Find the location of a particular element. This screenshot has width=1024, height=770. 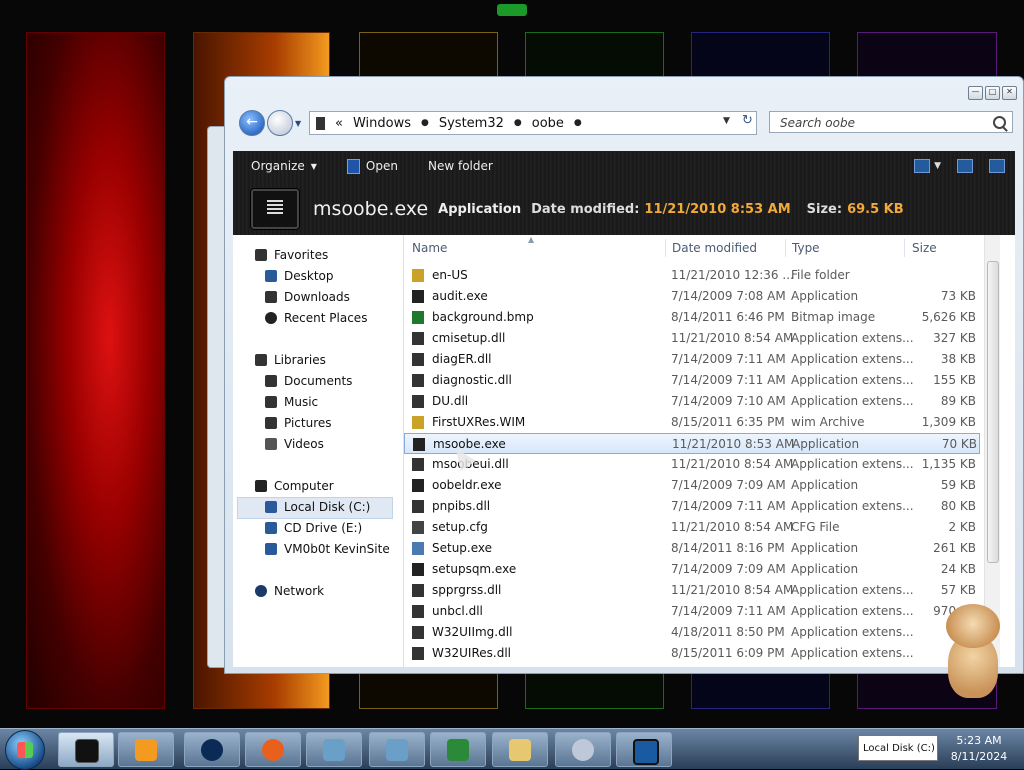

details-size-label: Size: is located at coordinates (824, 209).